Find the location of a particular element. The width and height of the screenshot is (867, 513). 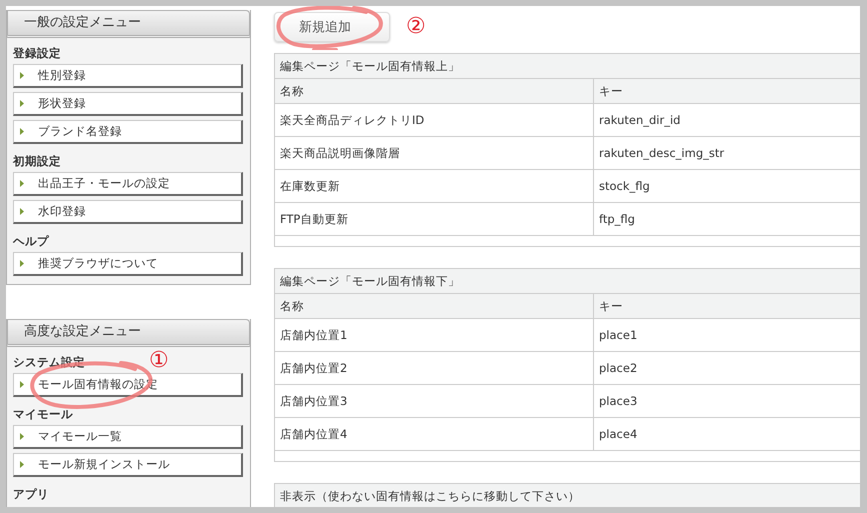

table-cell-text: place4 is located at coordinates (618, 434).